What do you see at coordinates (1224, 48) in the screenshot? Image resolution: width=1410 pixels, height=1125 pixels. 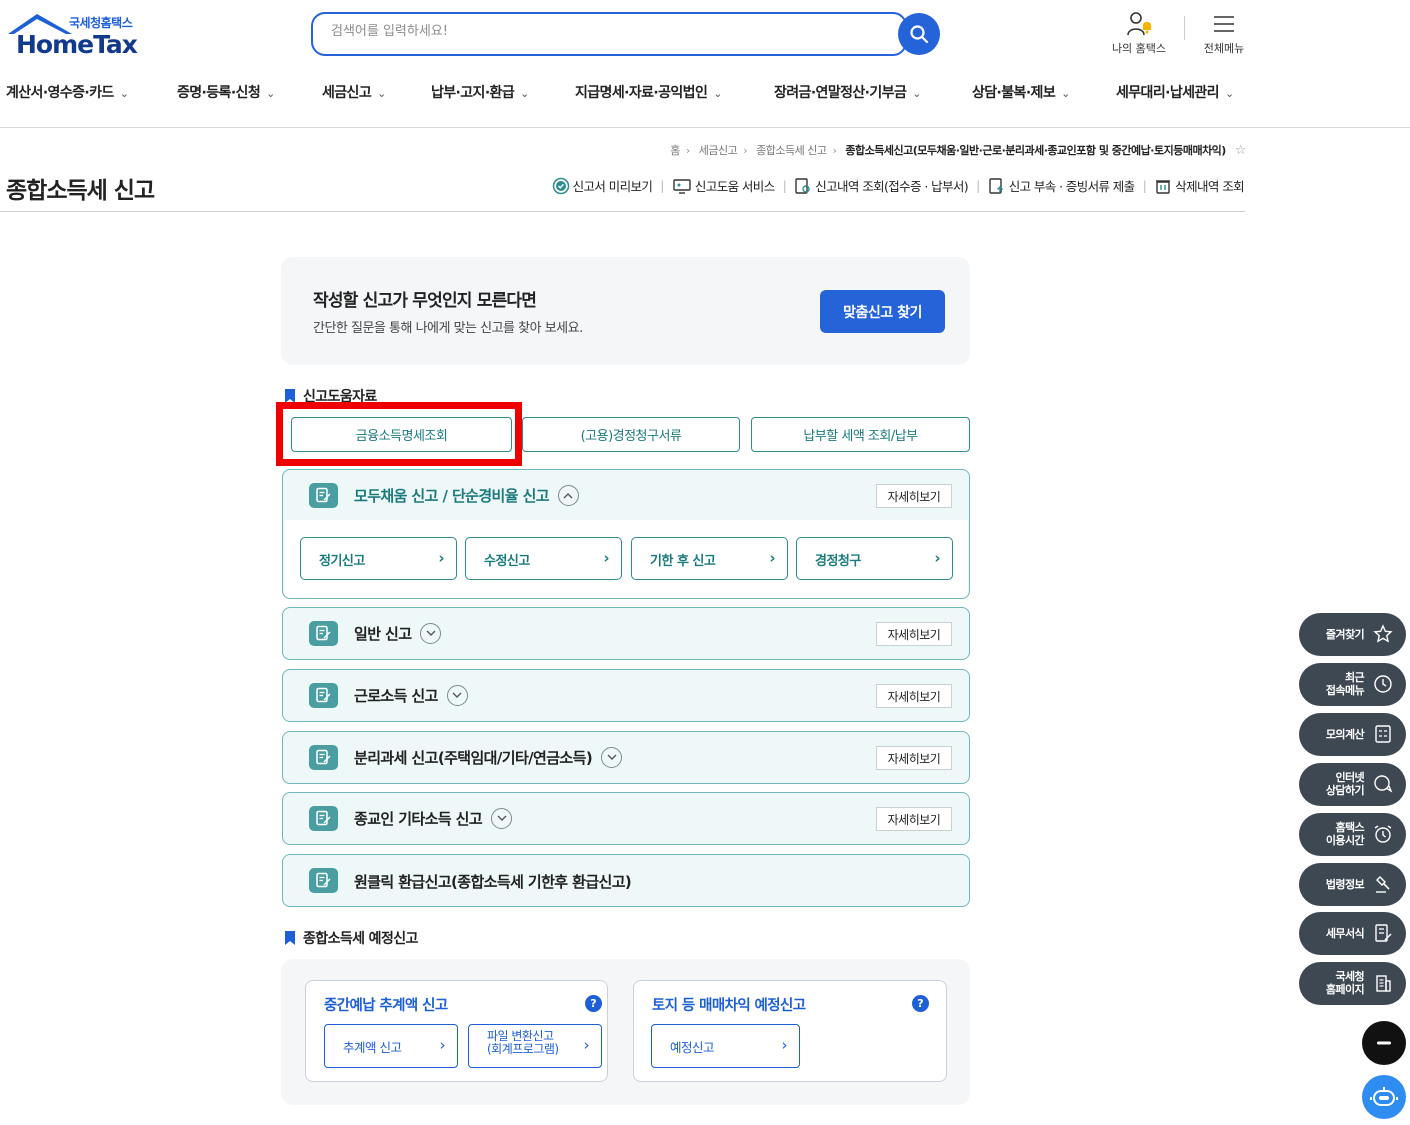 I see `all-menu-label: 전체메뉴` at bounding box center [1224, 48].